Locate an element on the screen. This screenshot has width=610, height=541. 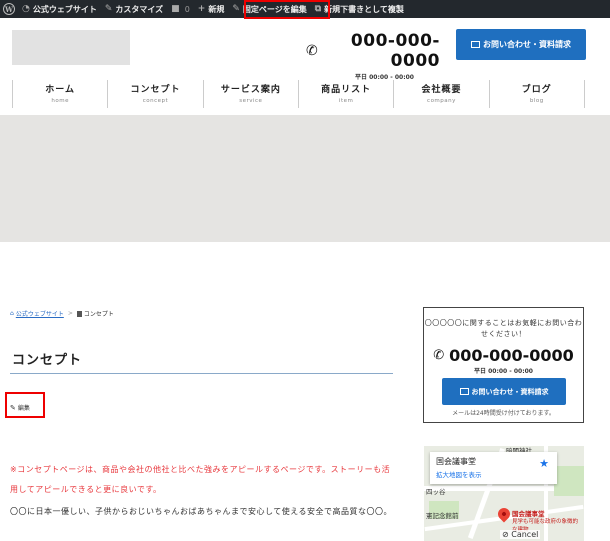
nav-item-list: 商品リスト item is located at coordinates (345, 94).